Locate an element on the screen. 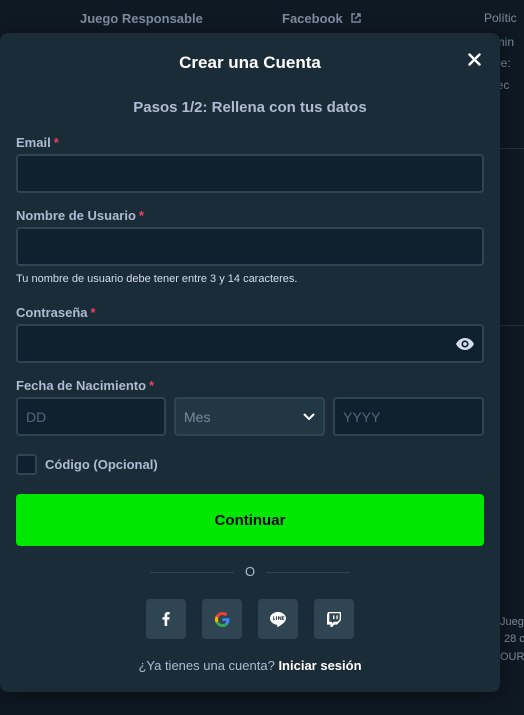 The width and height of the screenshot is (524, 715). facebook-login-button is located at coordinates (166, 619).